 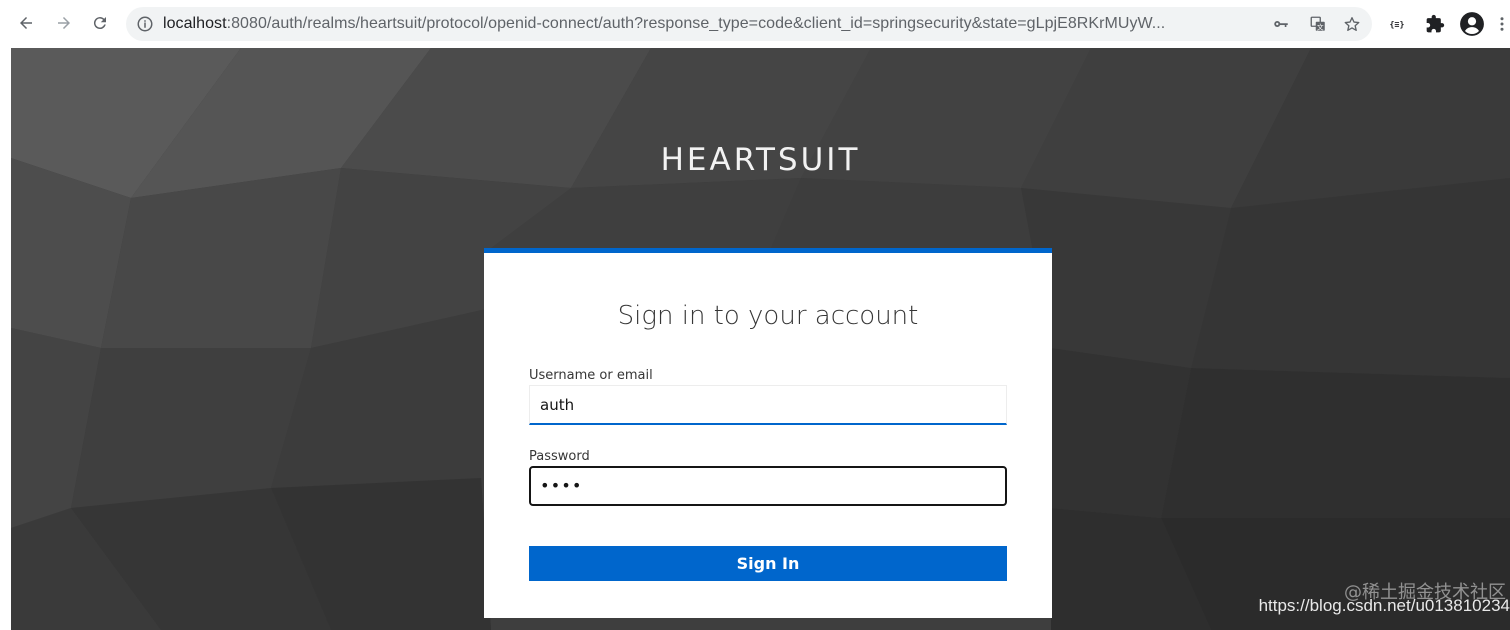 I want to click on puzzle-icon, so click(x=1435, y=24).